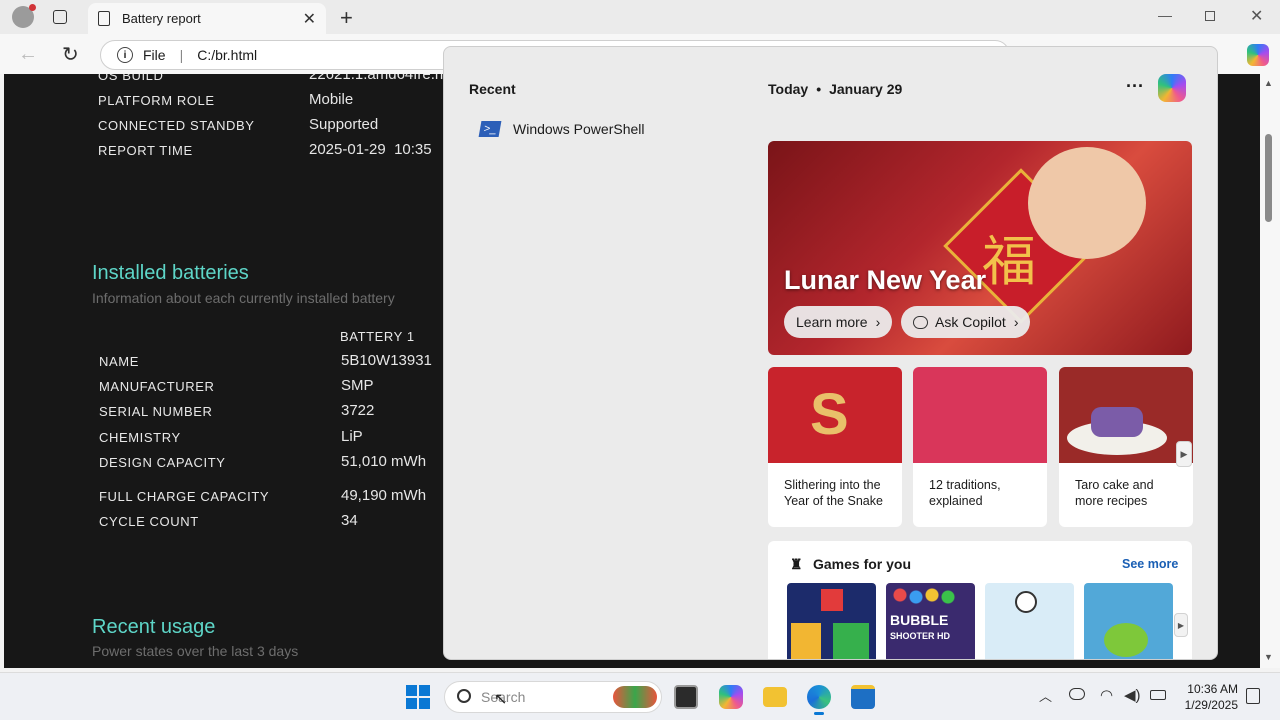  What do you see at coordinates (32, 7) in the screenshot?
I see `notification-dot` at bounding box center [32, 7].